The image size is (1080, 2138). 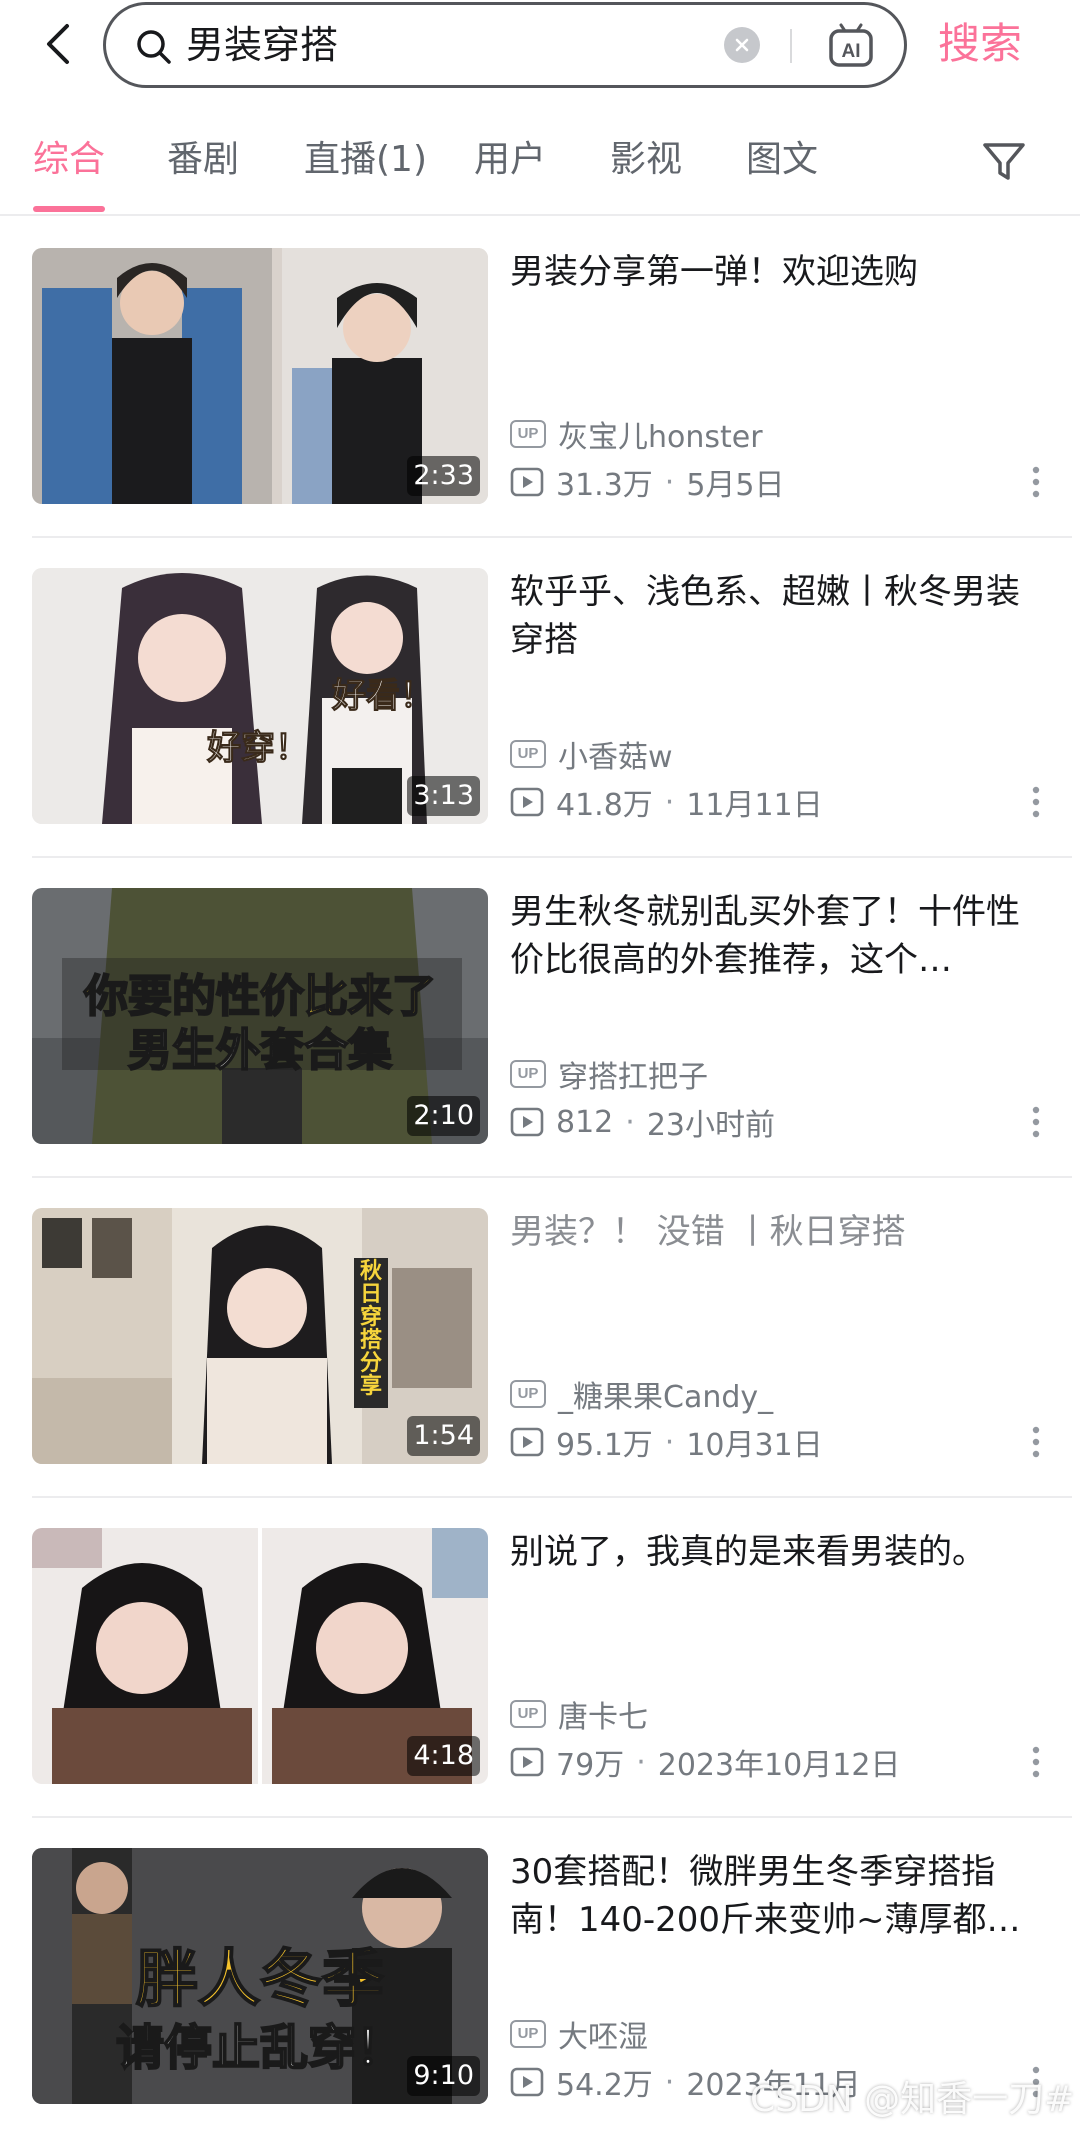 I want to click on video-thumbnail: 你要的性价比来了 男生外套合集 2:10, so click(x=260, y=1016).